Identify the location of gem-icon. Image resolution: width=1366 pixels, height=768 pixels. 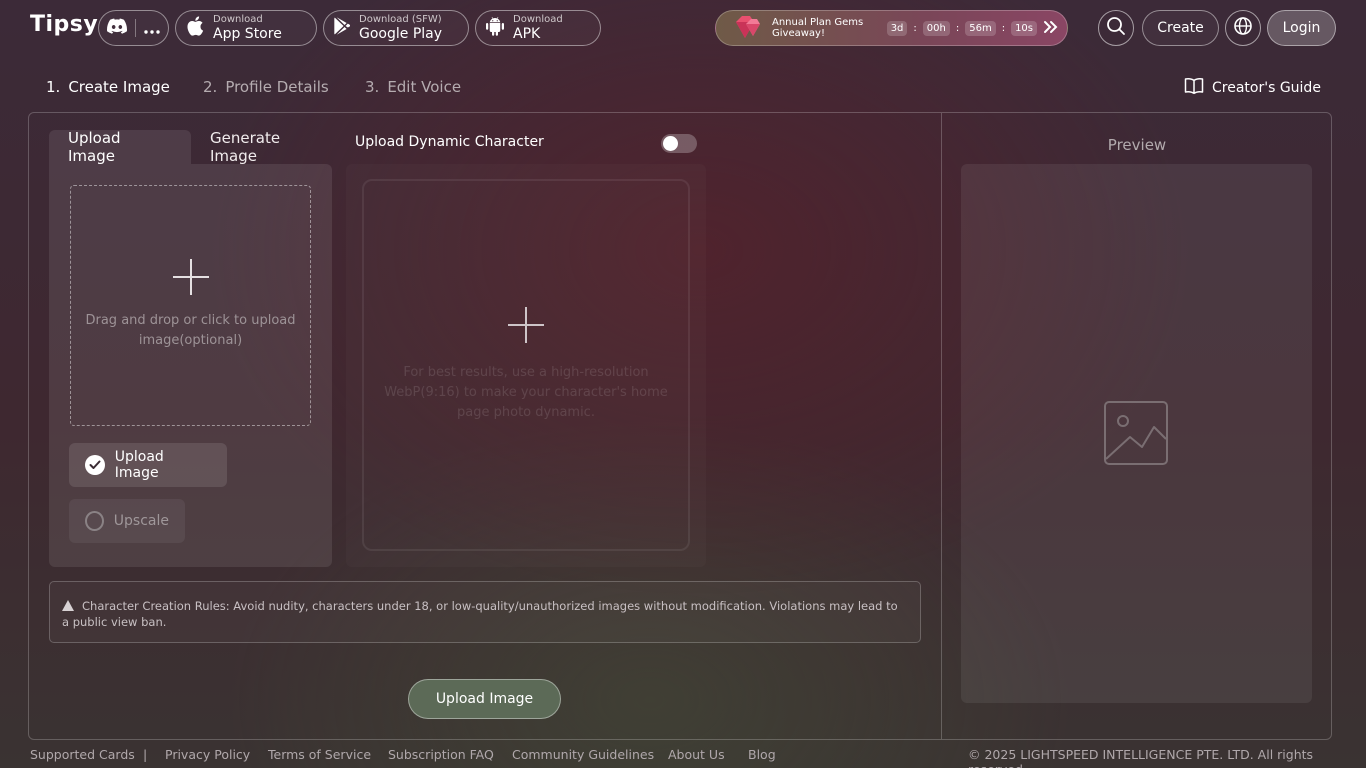
(747, 28).